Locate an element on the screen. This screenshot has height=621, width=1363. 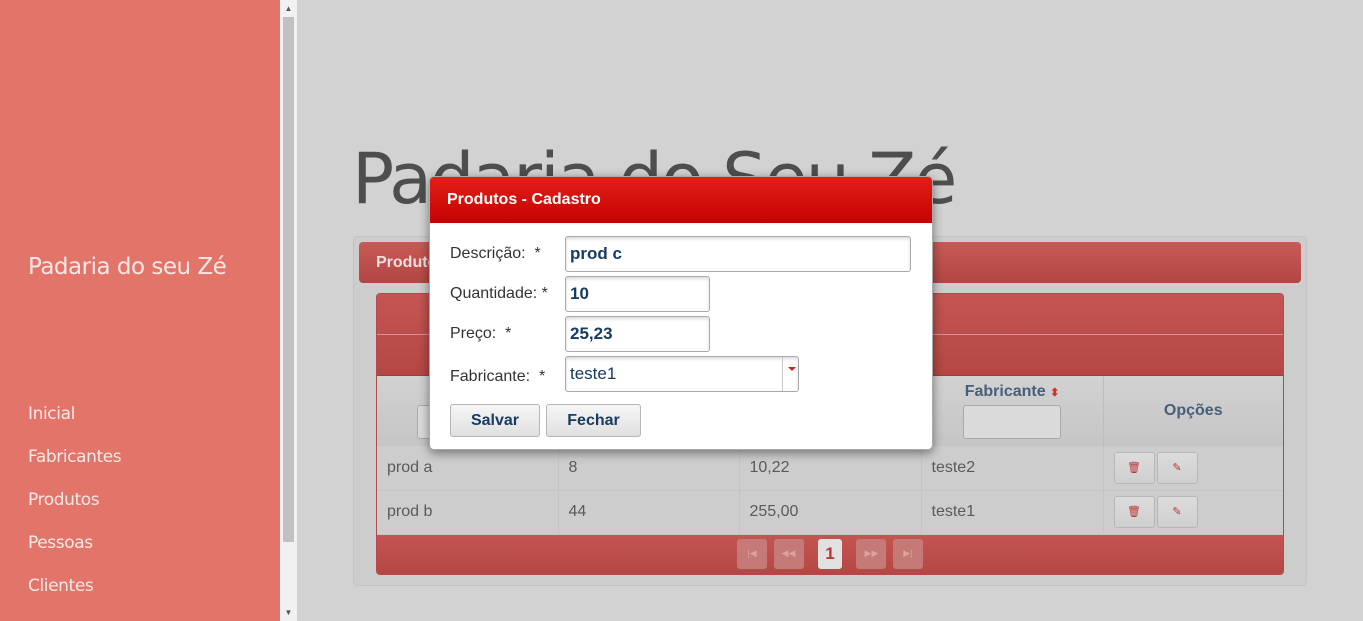
fabricante-select: teste1 is located at coordinates (682, 374).